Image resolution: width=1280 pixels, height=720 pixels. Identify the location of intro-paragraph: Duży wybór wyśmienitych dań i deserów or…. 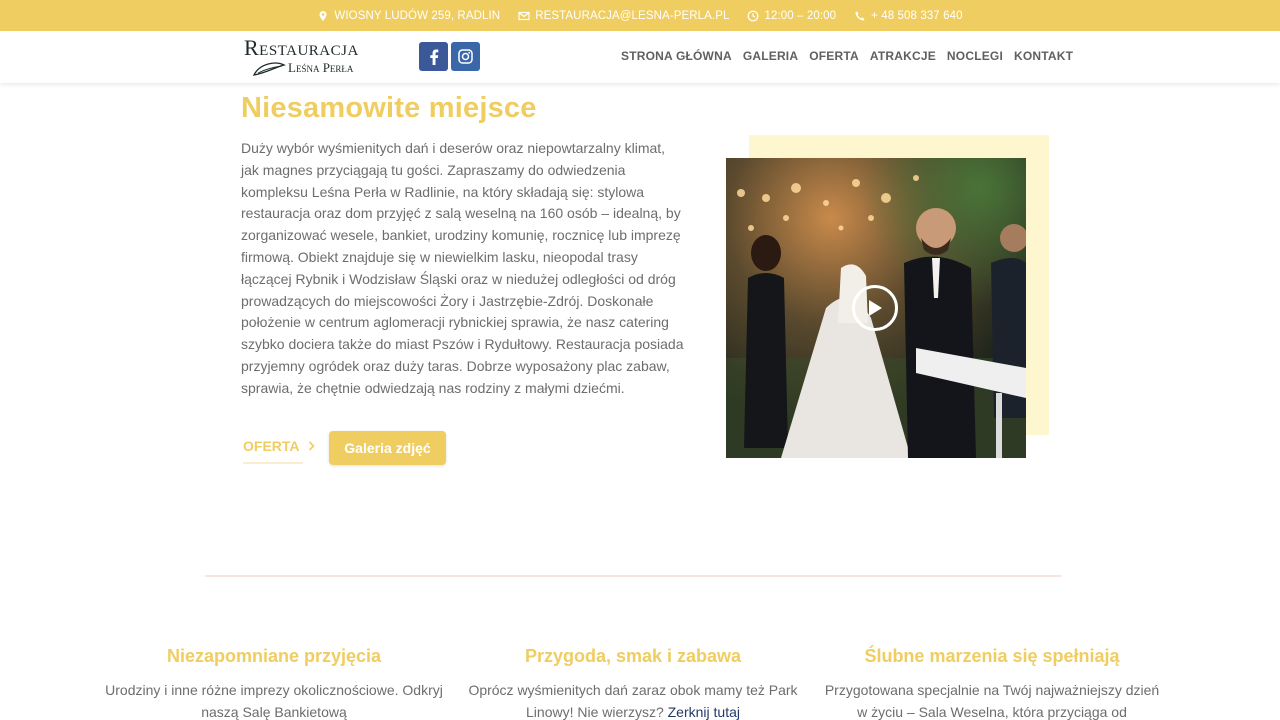
(462, 268).